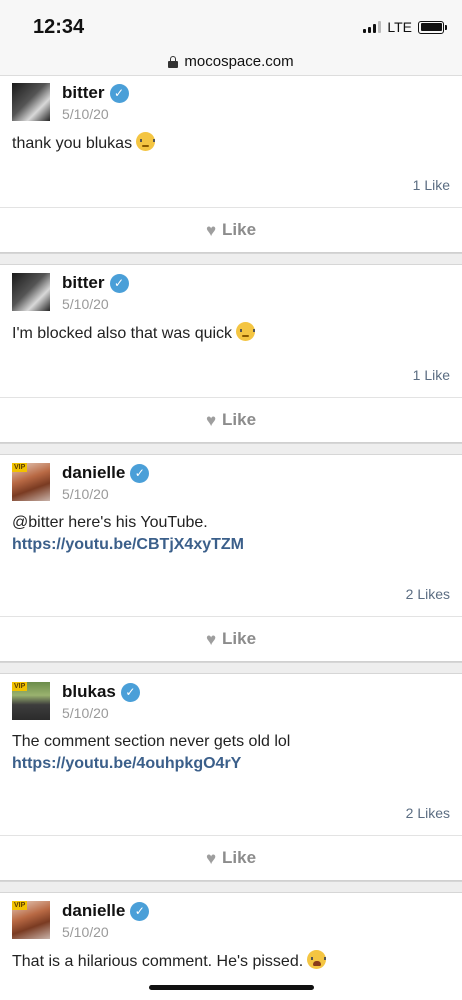 The width and height of the screenshot is (462, 1000). I want to click on post-link: https://youtu.be/4ouhpkgO4rY, so click(231, 764).